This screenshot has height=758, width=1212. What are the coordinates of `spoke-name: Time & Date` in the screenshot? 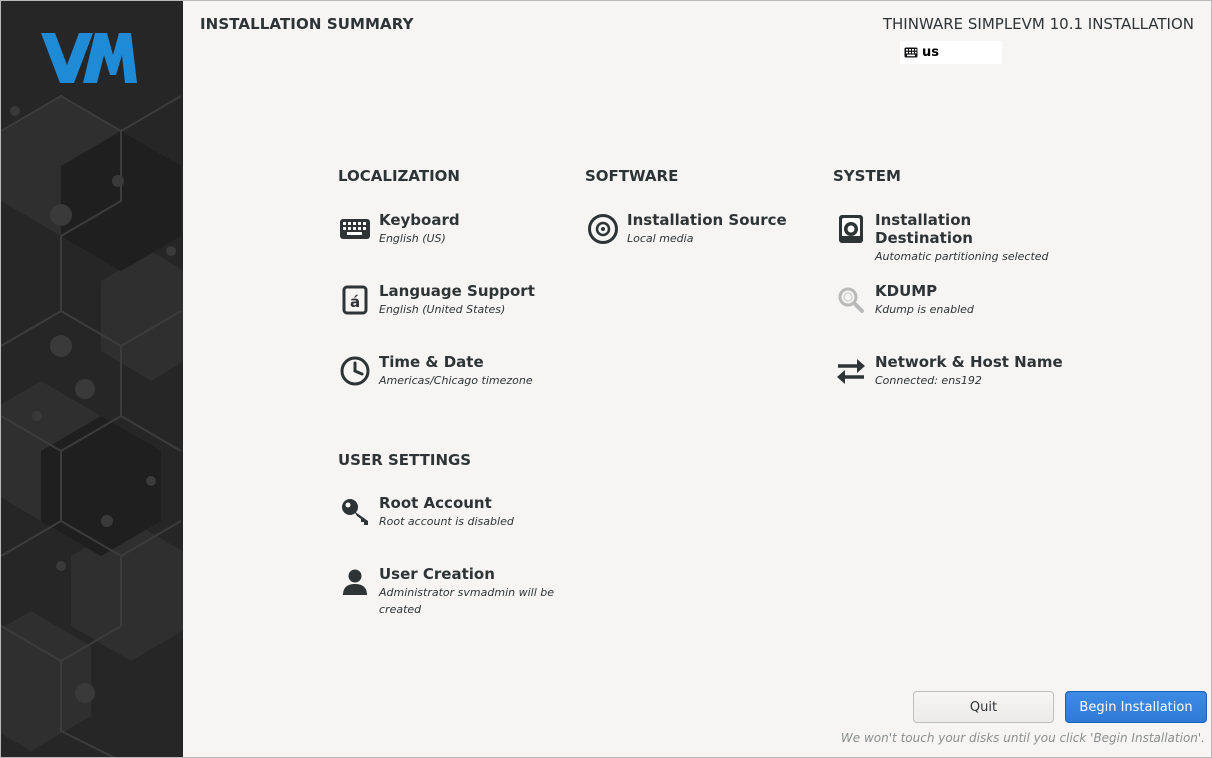 It's located at (431, 362).